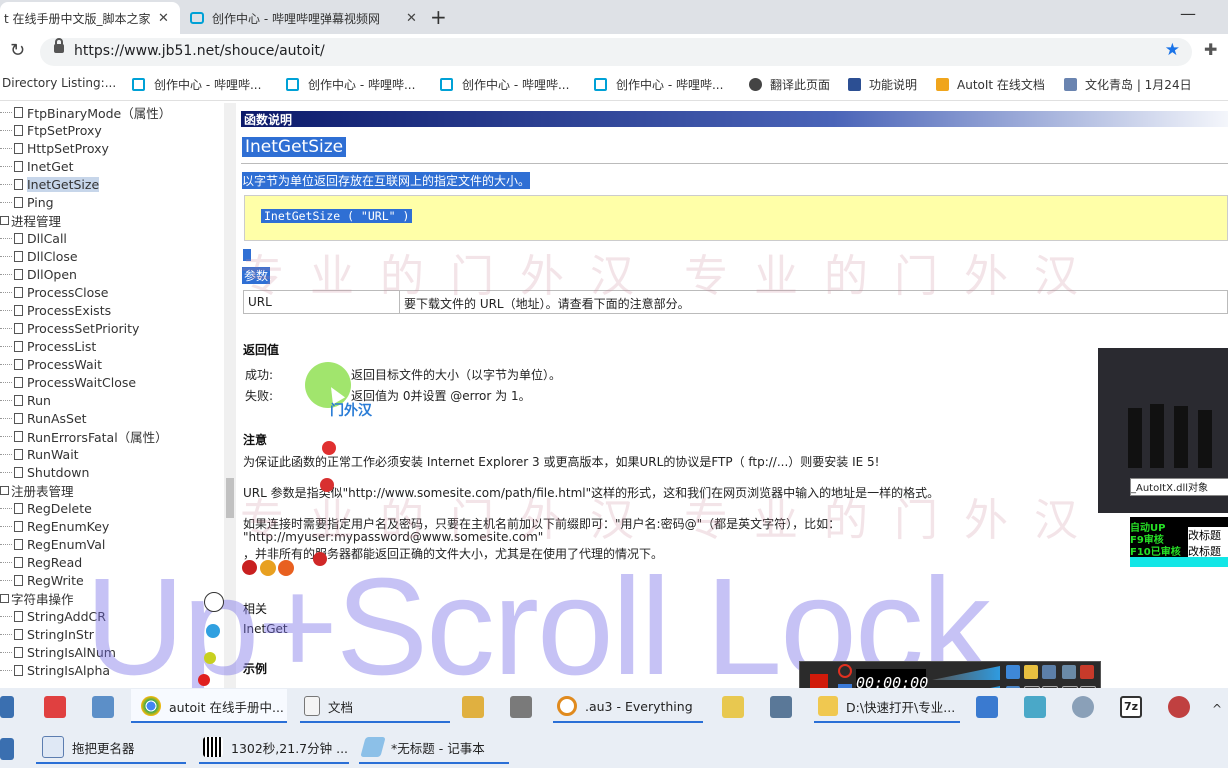  I want to click on close-icon, so click(1087, 672).